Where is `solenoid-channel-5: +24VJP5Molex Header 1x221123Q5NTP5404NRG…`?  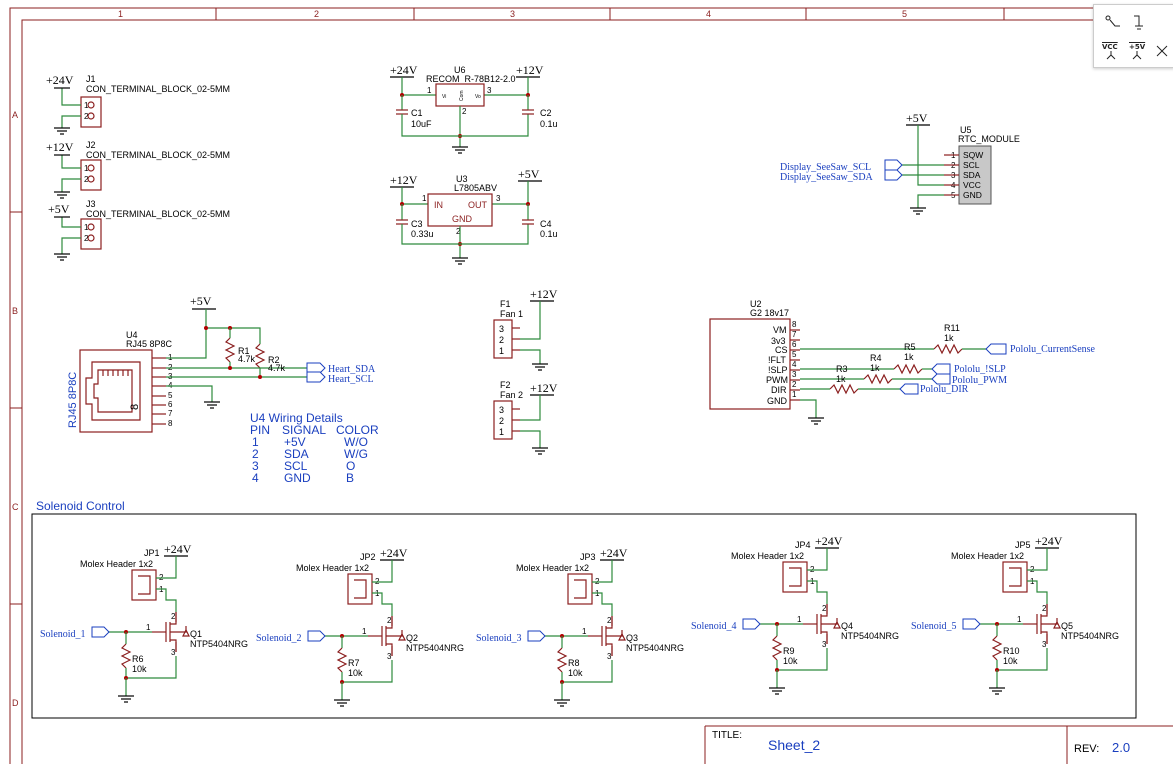
solenoid-channel-5: +24VJP5Molex Header 1x221123Q5NTP5404NRG… is located at coordinates (1015, 614).